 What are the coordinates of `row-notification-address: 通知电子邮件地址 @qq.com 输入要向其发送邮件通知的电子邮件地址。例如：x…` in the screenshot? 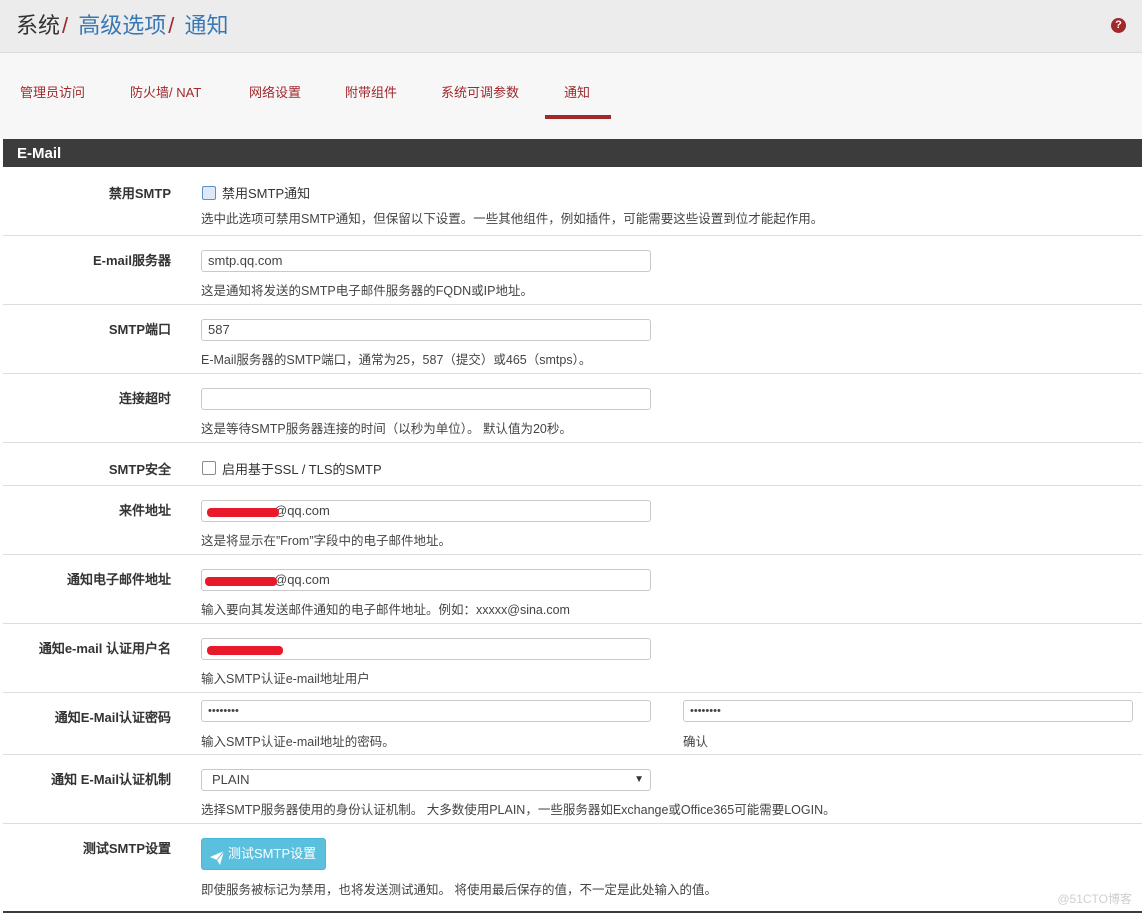 It's located at (572, 589).